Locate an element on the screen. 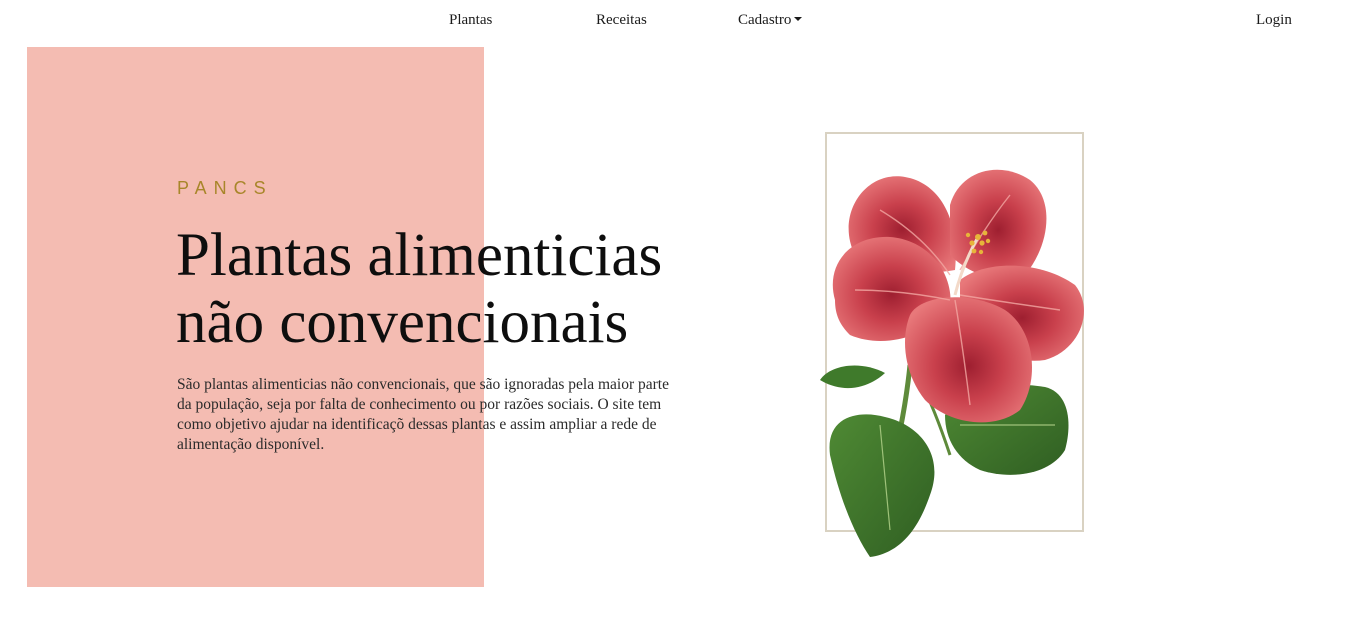  caret-down-icon is located at coordinates (798, 19).